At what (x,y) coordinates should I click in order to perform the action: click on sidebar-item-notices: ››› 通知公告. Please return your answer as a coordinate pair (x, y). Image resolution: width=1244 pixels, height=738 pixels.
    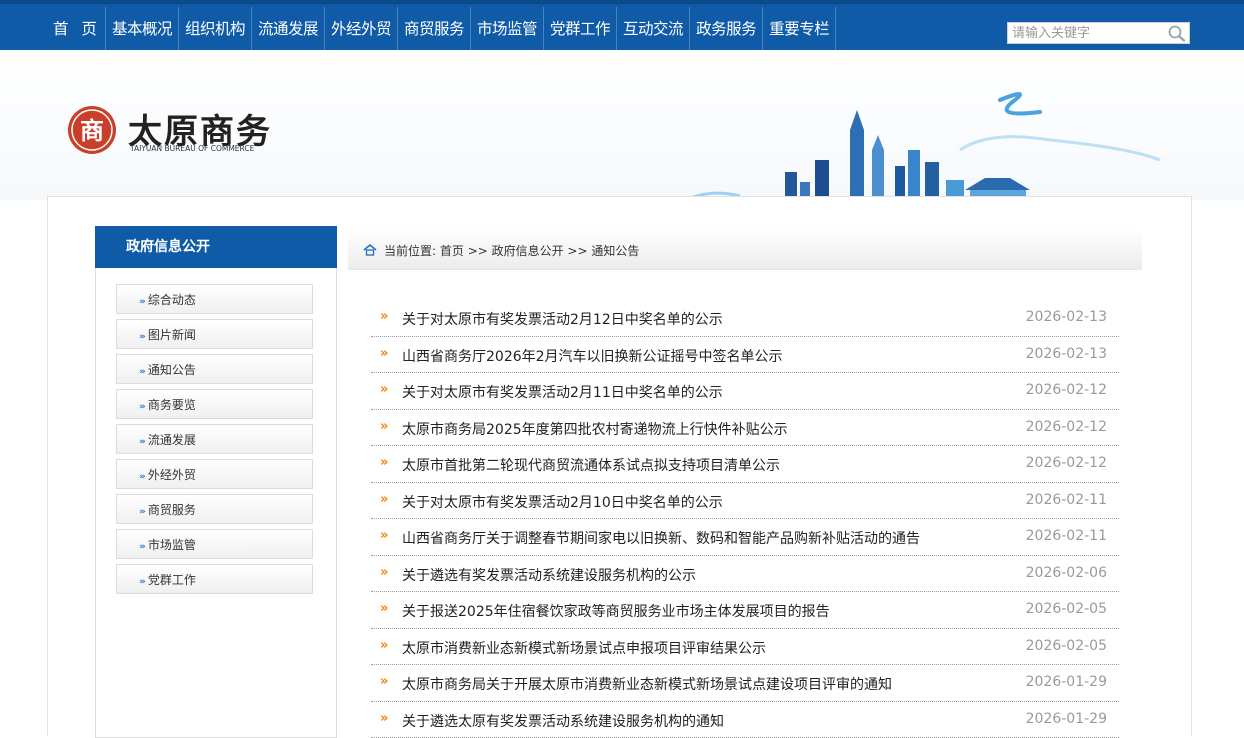
    Looking at the image, I should click on (214, 369).